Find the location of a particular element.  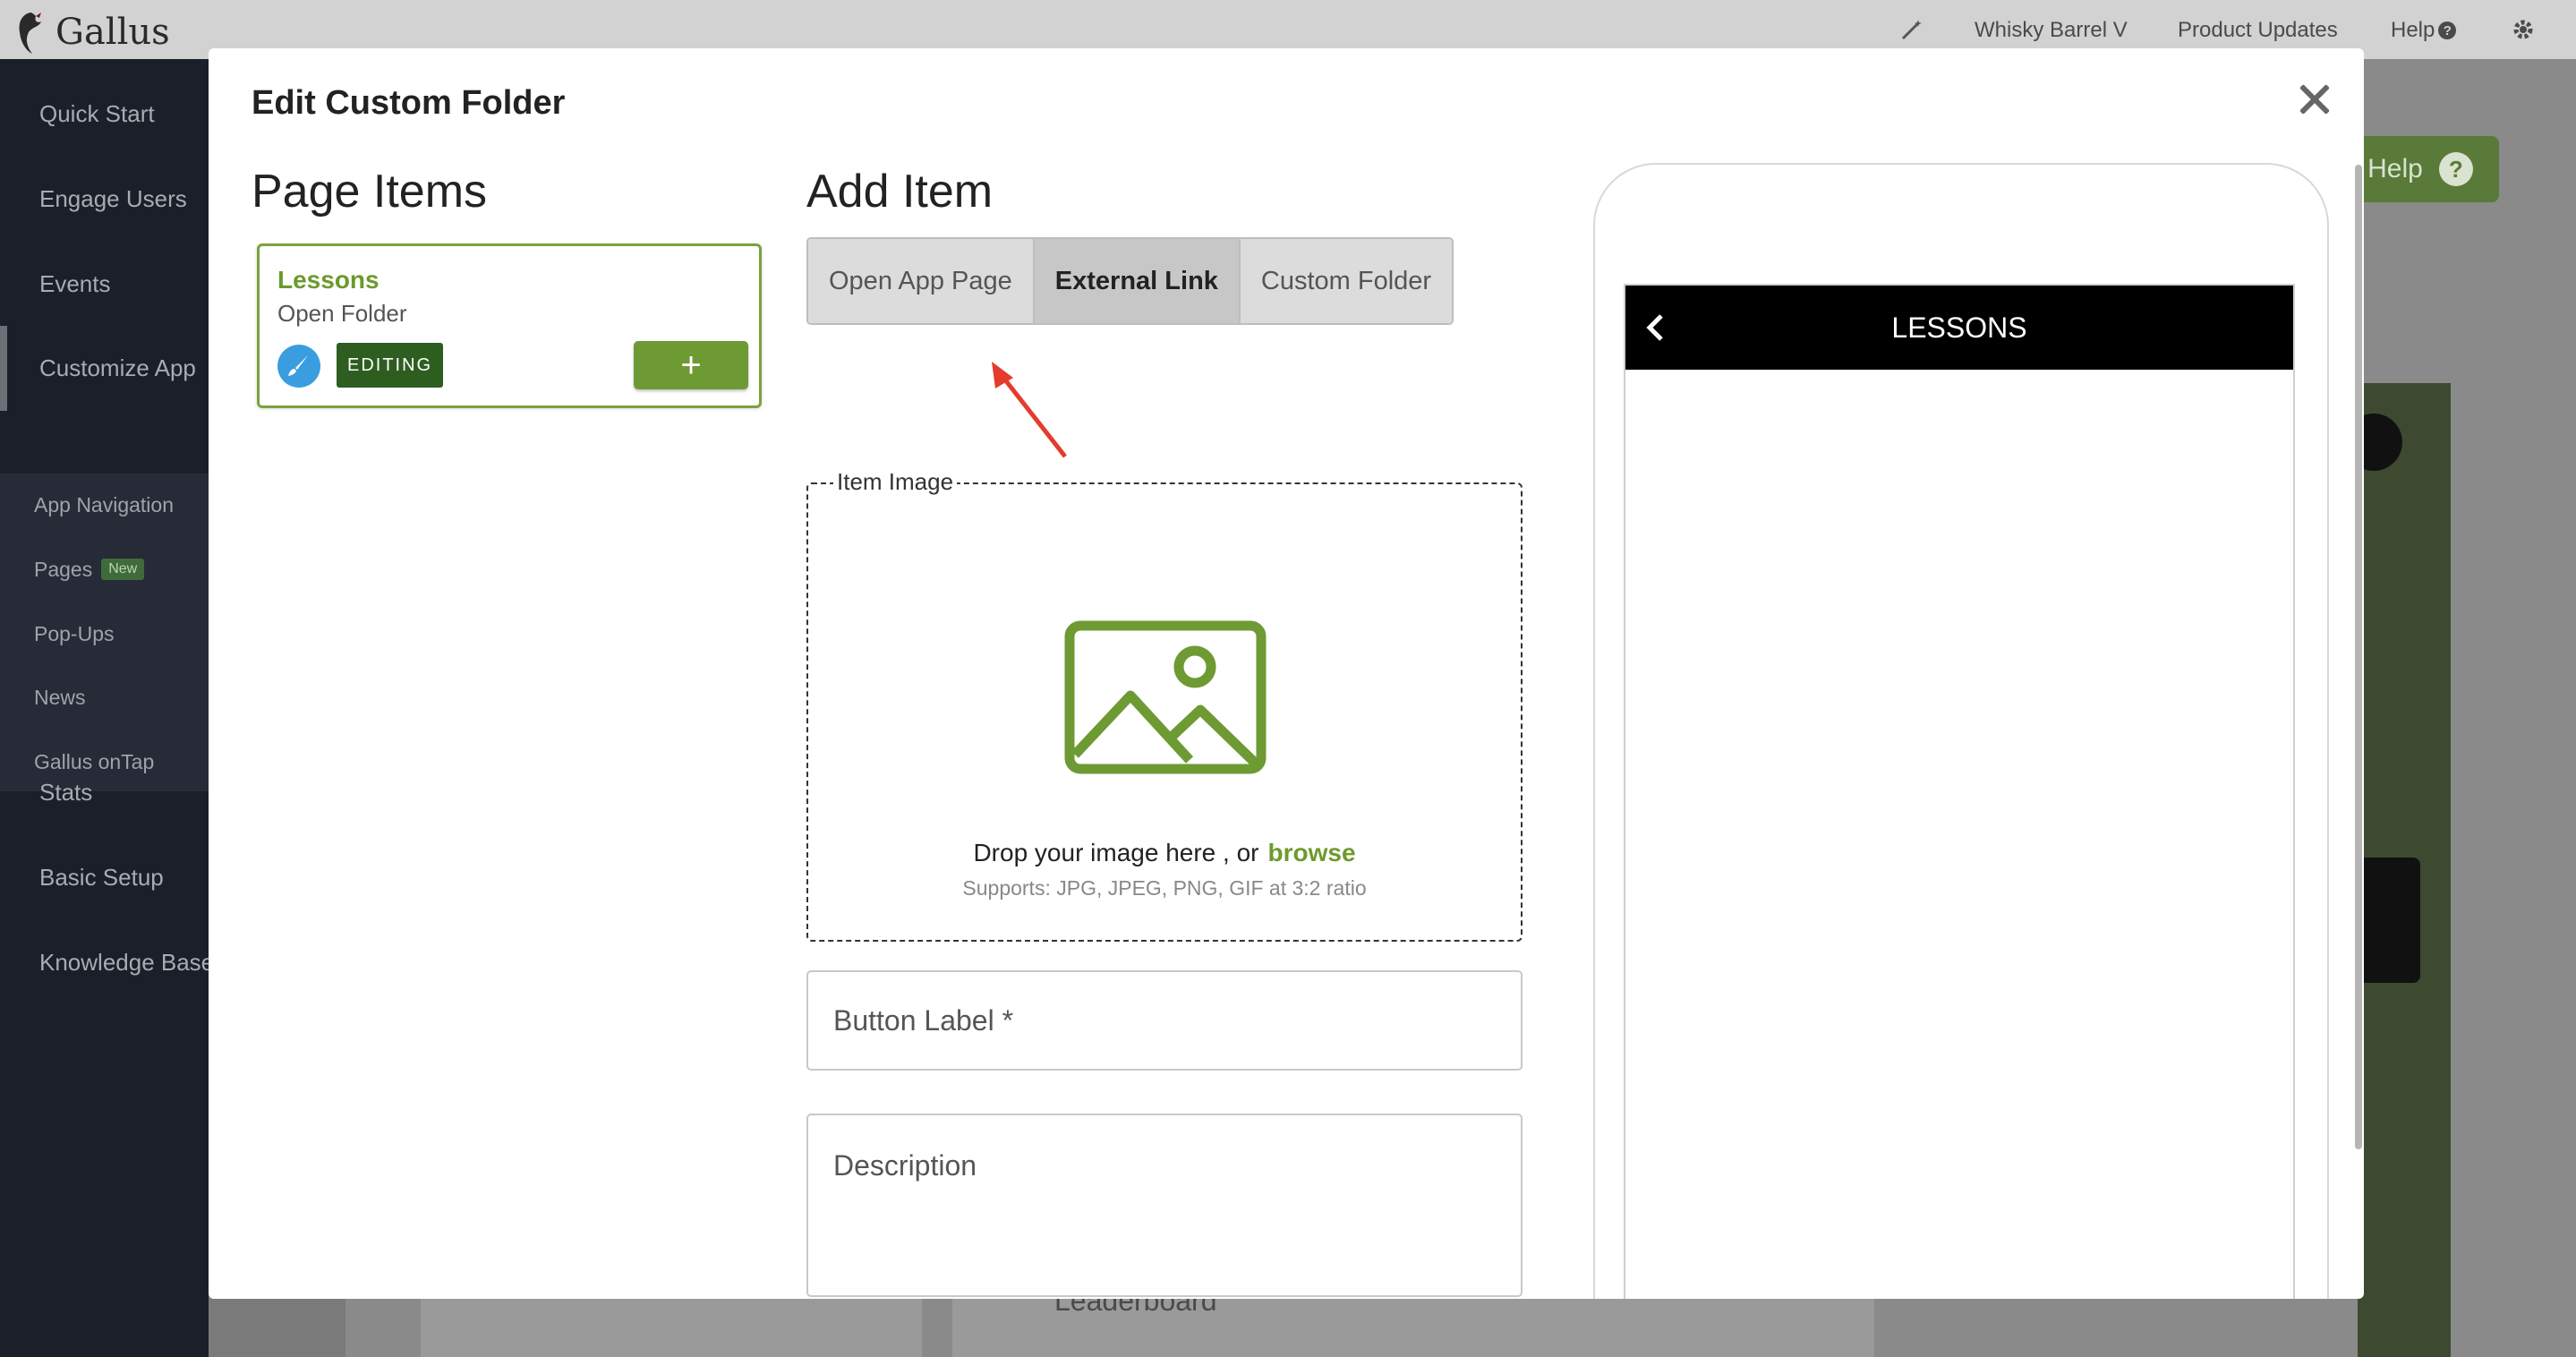

sidebar-item-knowledge-base: Knowledge Base is located at coordinates (107, 963).